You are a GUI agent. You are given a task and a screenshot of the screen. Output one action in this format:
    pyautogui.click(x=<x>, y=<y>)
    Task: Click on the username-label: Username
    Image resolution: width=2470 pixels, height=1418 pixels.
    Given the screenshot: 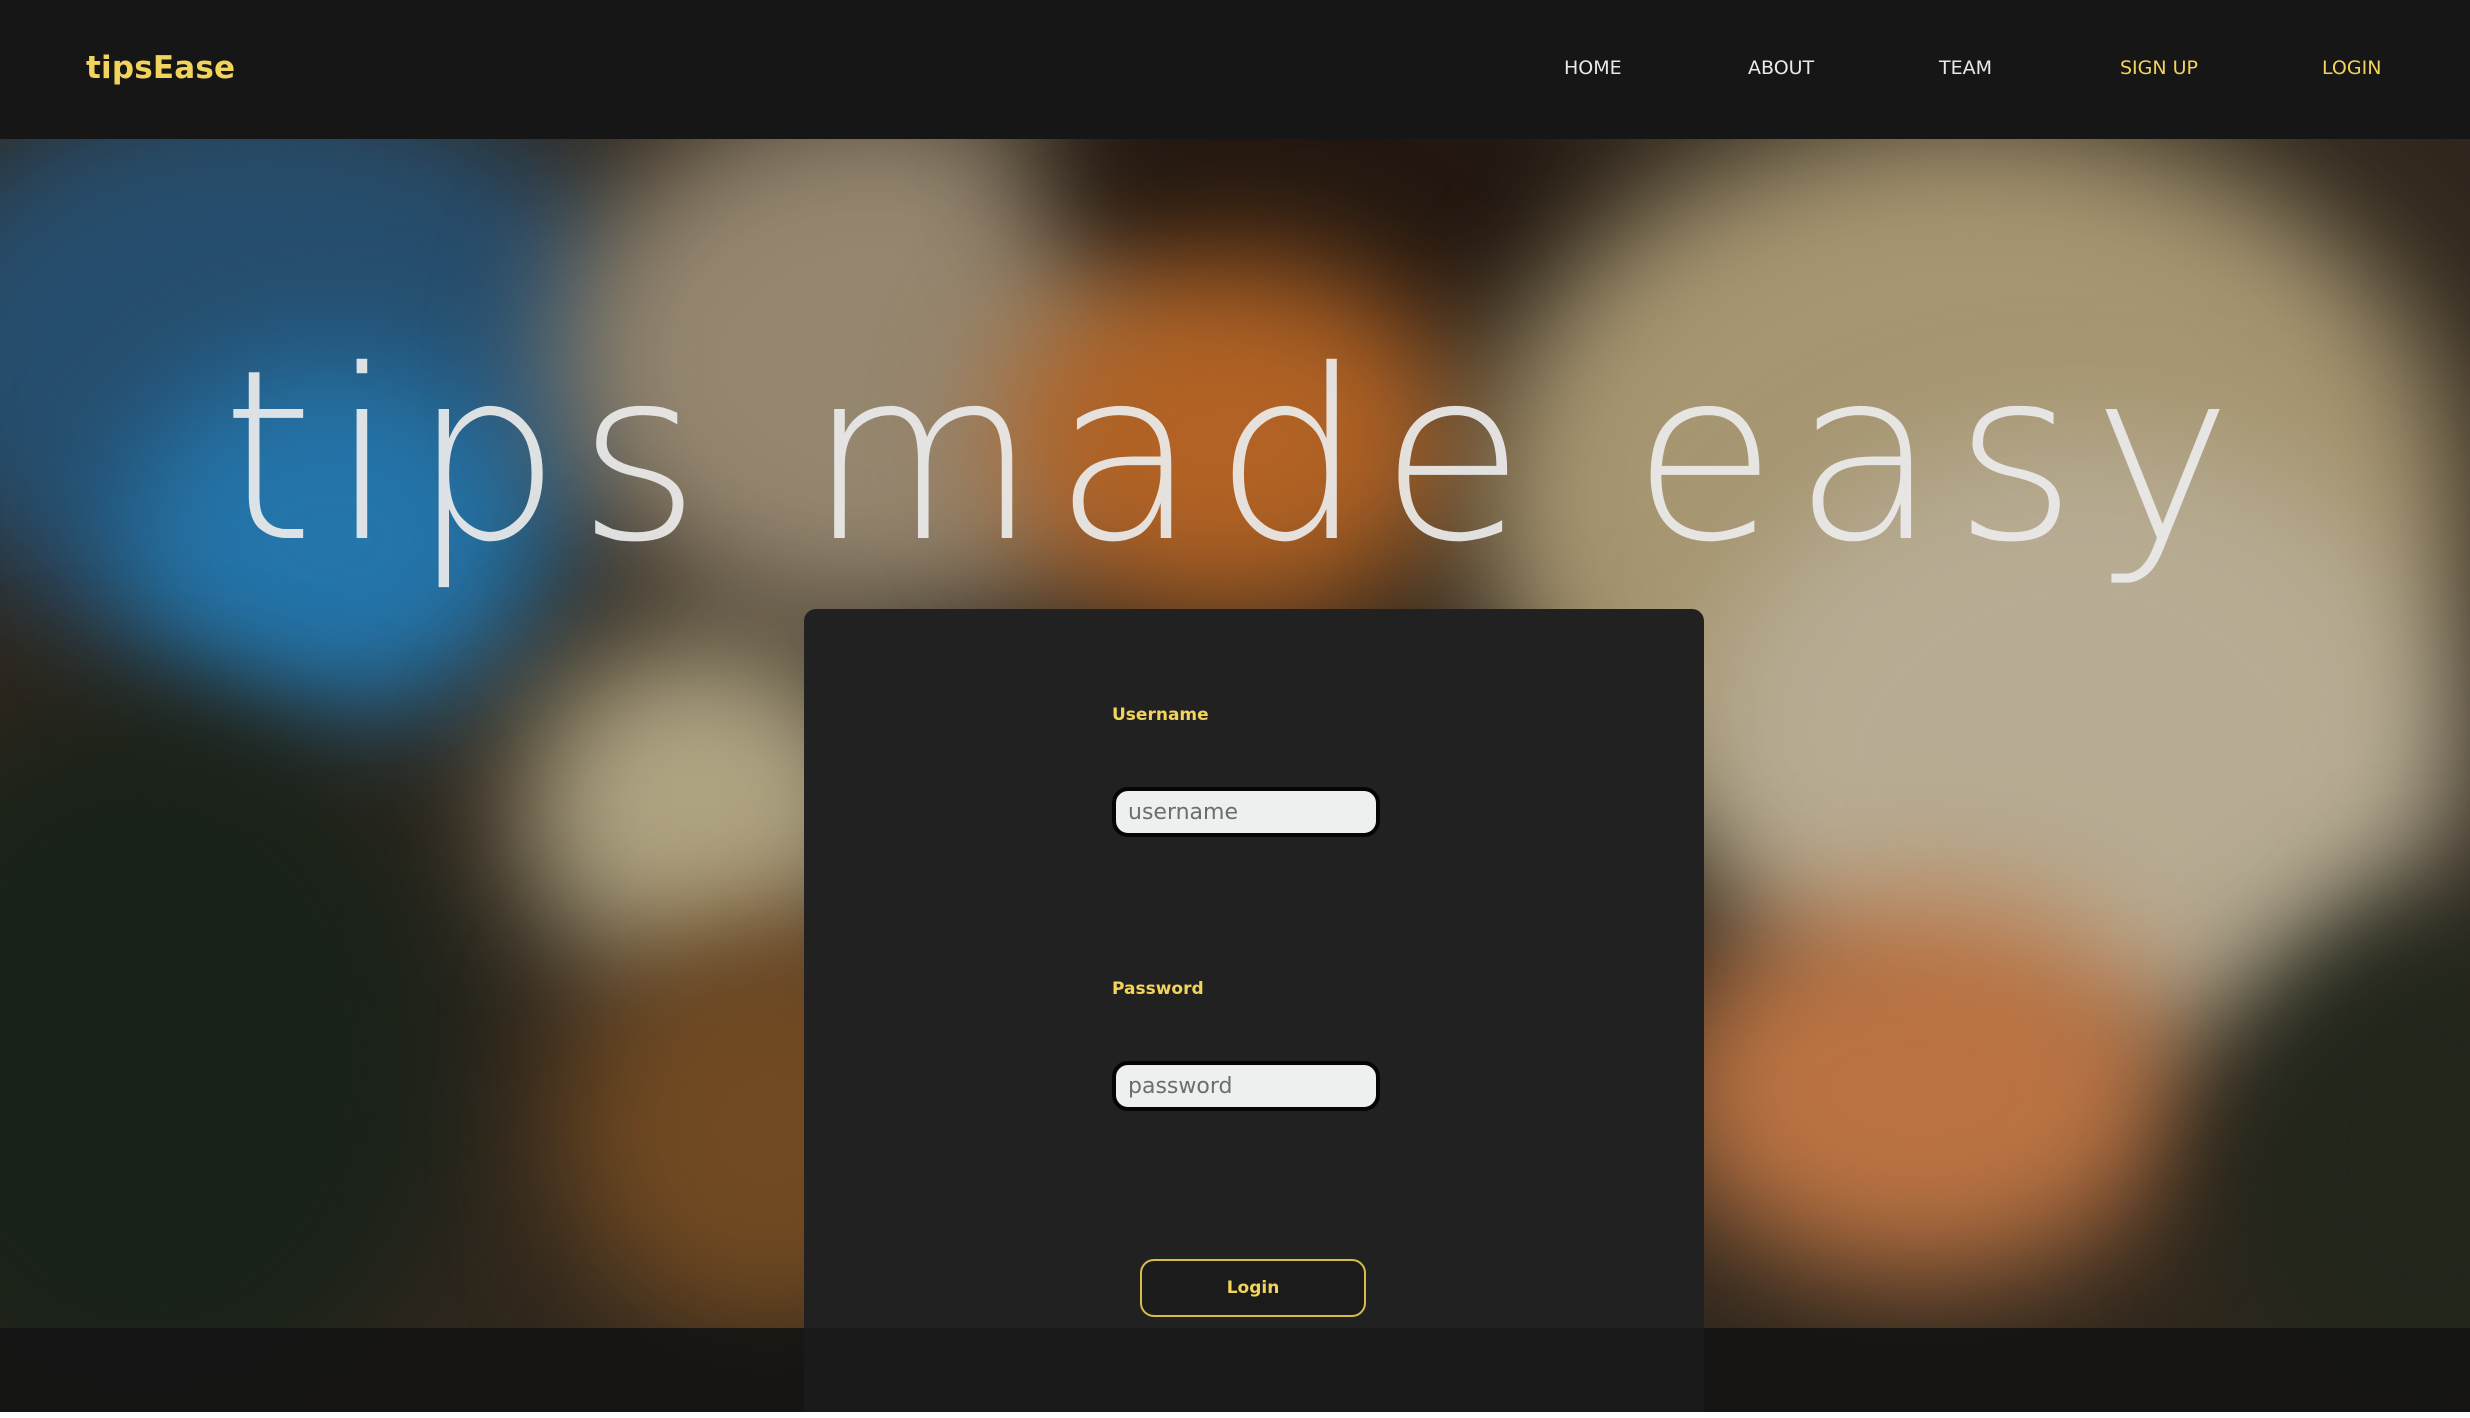 What is the action you would take?
    pyautogui.click(x=1160, y=715)
    